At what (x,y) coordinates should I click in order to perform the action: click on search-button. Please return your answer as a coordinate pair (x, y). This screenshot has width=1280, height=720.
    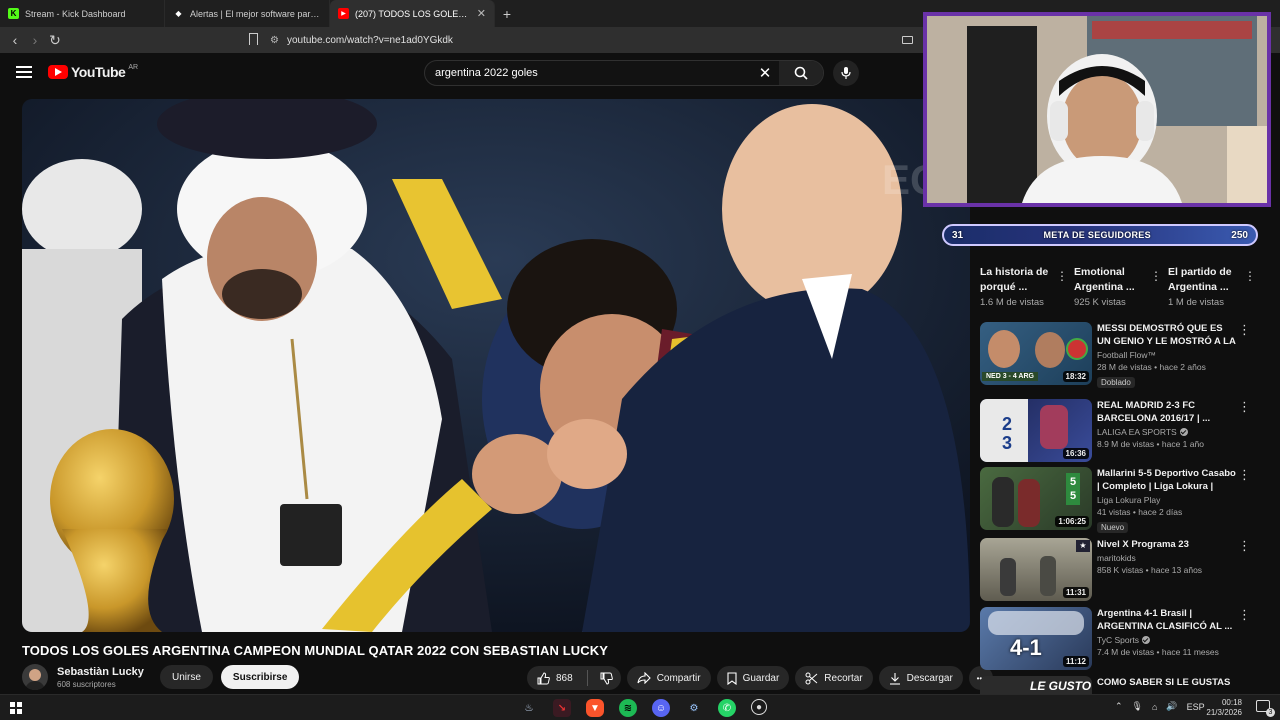
    Looking at the image, I should click on (801, 73).